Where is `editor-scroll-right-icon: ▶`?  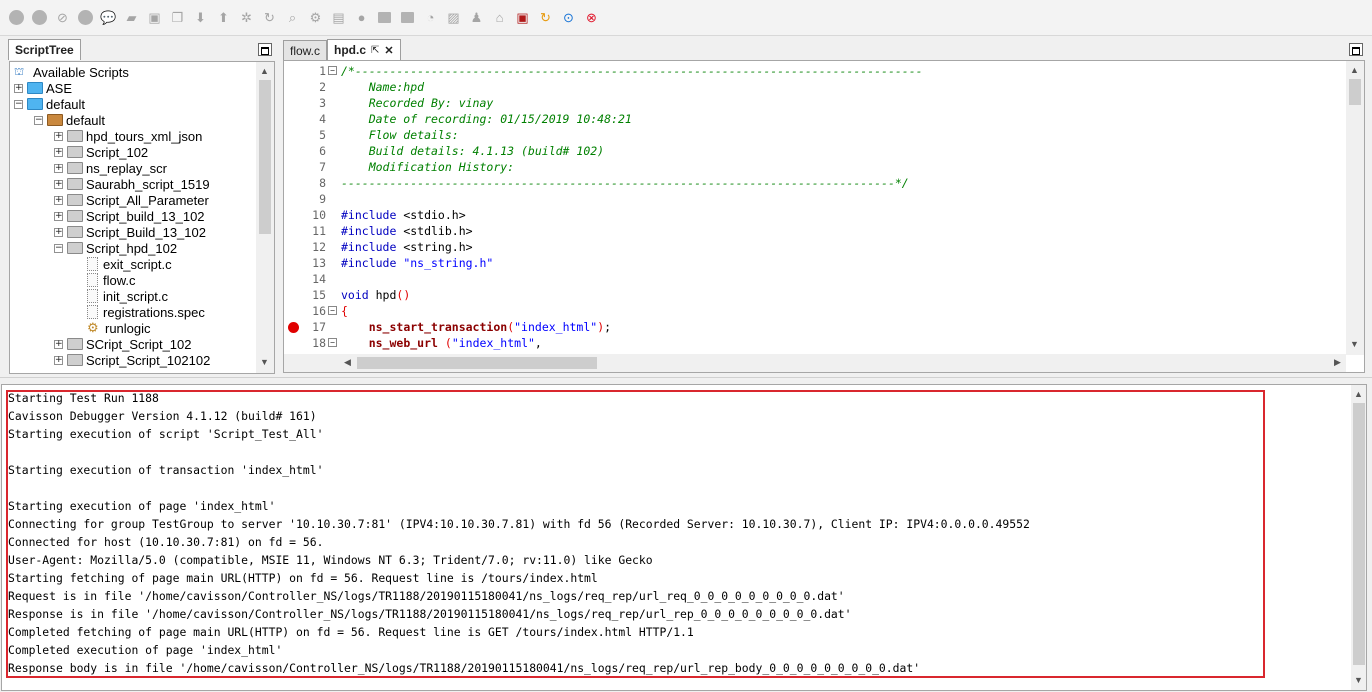
editor-scroll-right-icon: ▶ is located at coordinates (1337, 362).